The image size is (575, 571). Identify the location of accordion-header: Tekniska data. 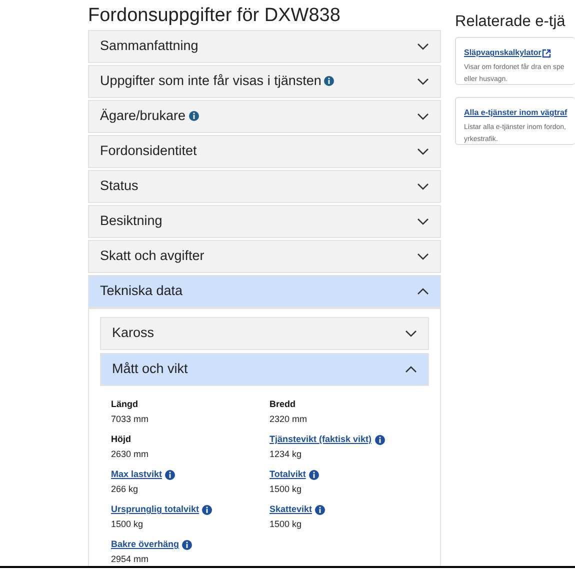
(264, 291).